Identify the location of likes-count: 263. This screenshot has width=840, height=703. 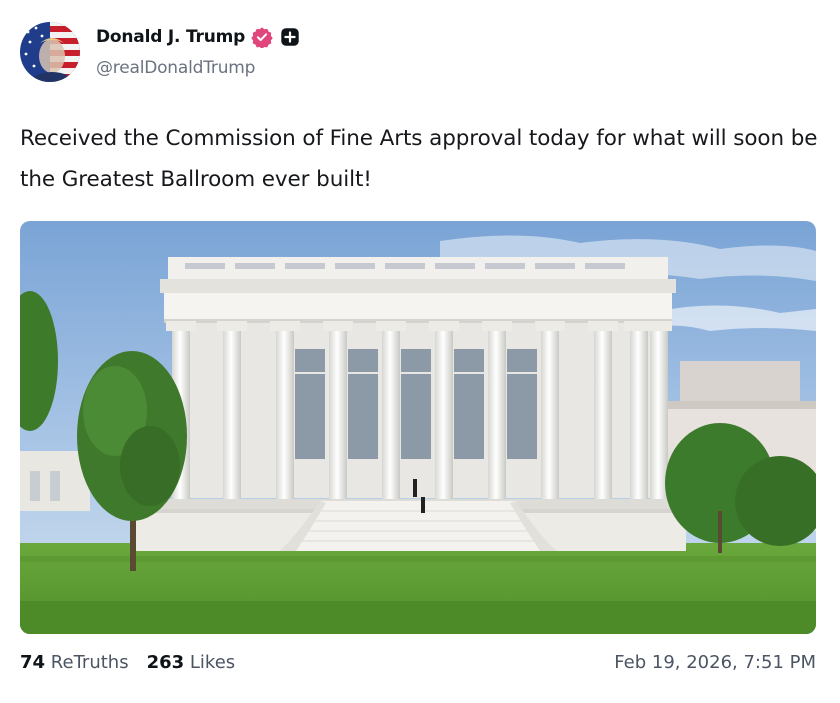
(165, 662).